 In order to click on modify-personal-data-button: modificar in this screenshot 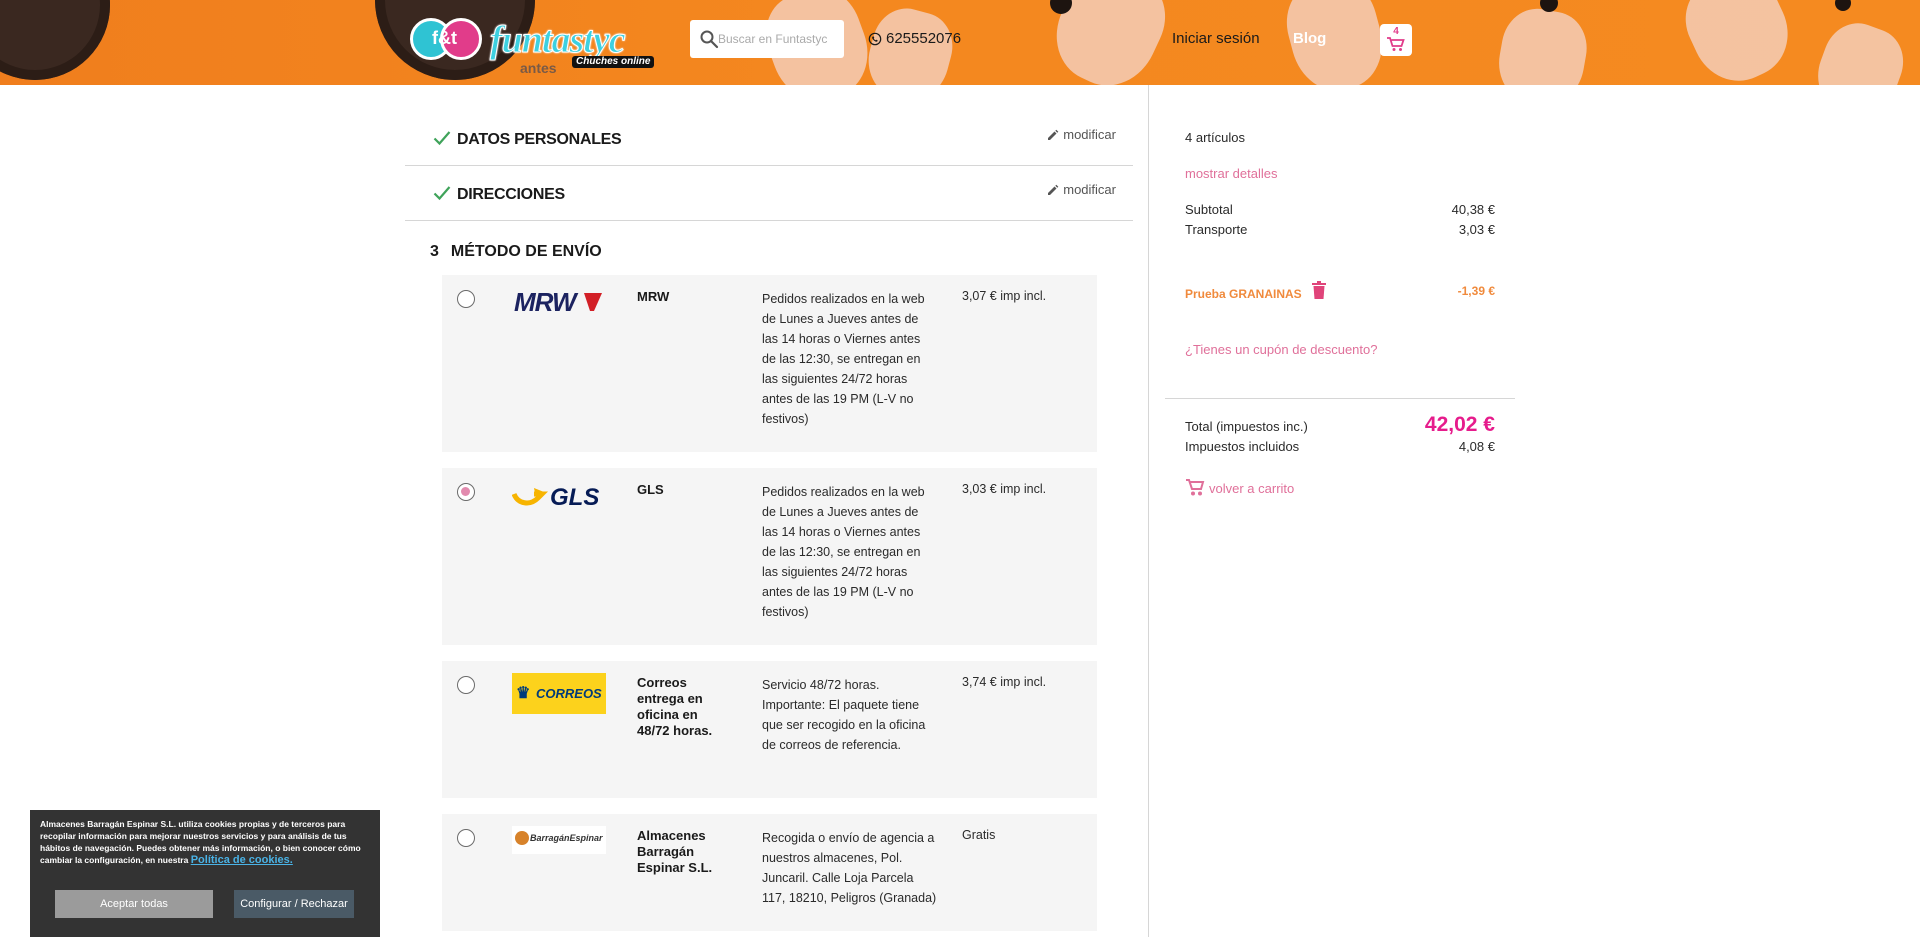, I will do `click(1081, 134)`.